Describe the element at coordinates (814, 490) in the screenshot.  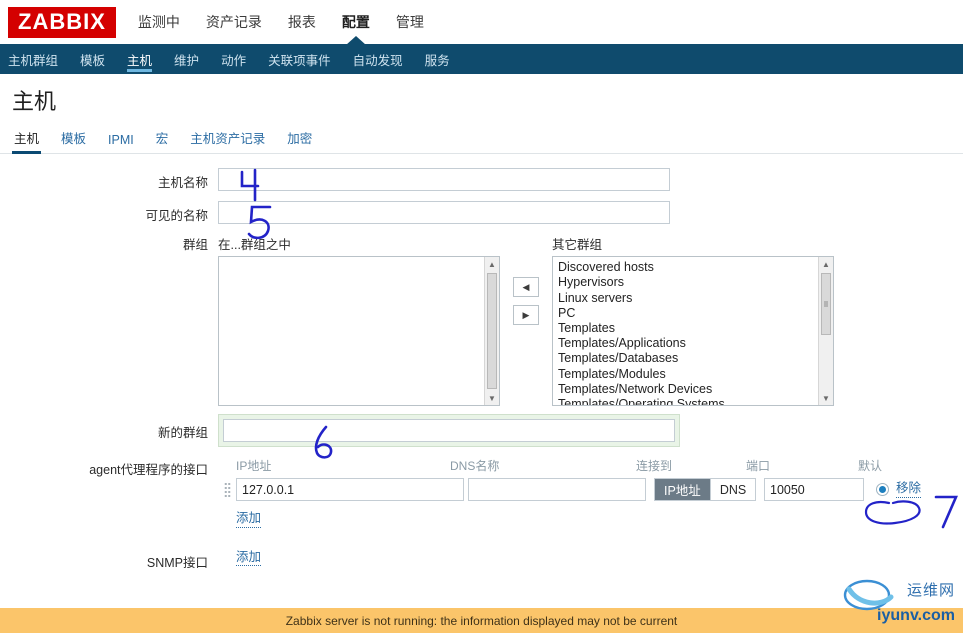
I see `interface-port-input` at that location.